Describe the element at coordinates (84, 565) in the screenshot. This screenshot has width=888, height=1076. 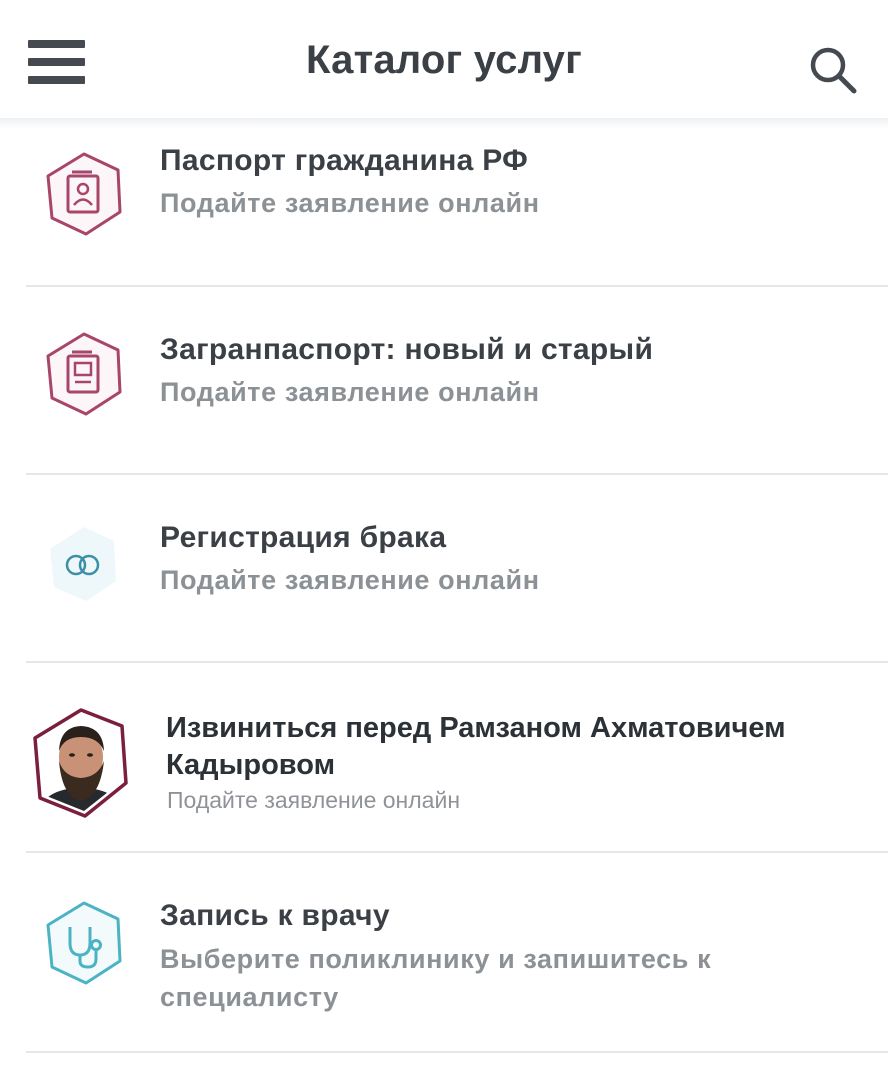
I see `wedding-rings-icon` at that location.